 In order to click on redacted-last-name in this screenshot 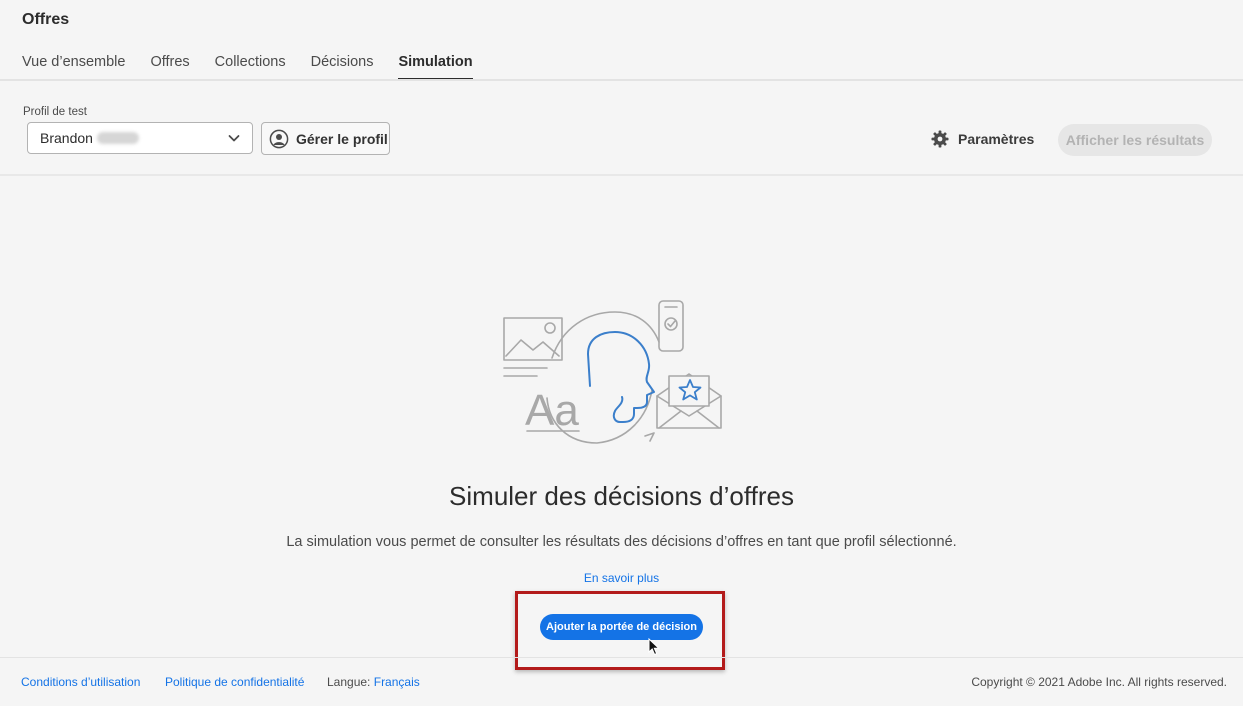, I will do `click(117, 138)`.